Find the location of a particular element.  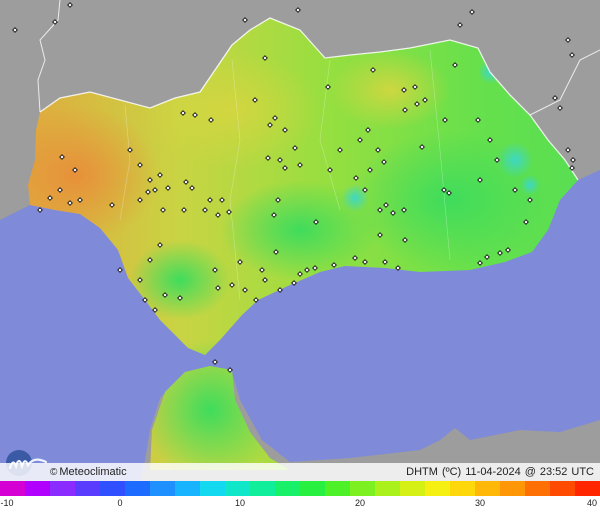

scale-tick-label: 0 is located at coordinates (120, 503).